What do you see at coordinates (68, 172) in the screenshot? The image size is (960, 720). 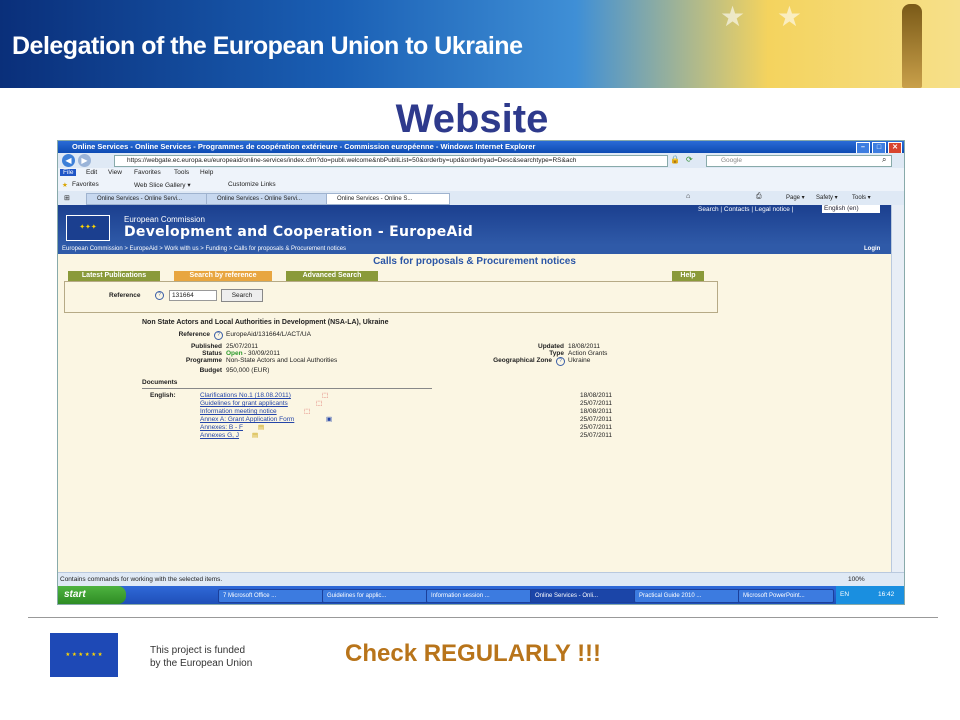 I see `menu-file: File` at bounding box center [68, 172].